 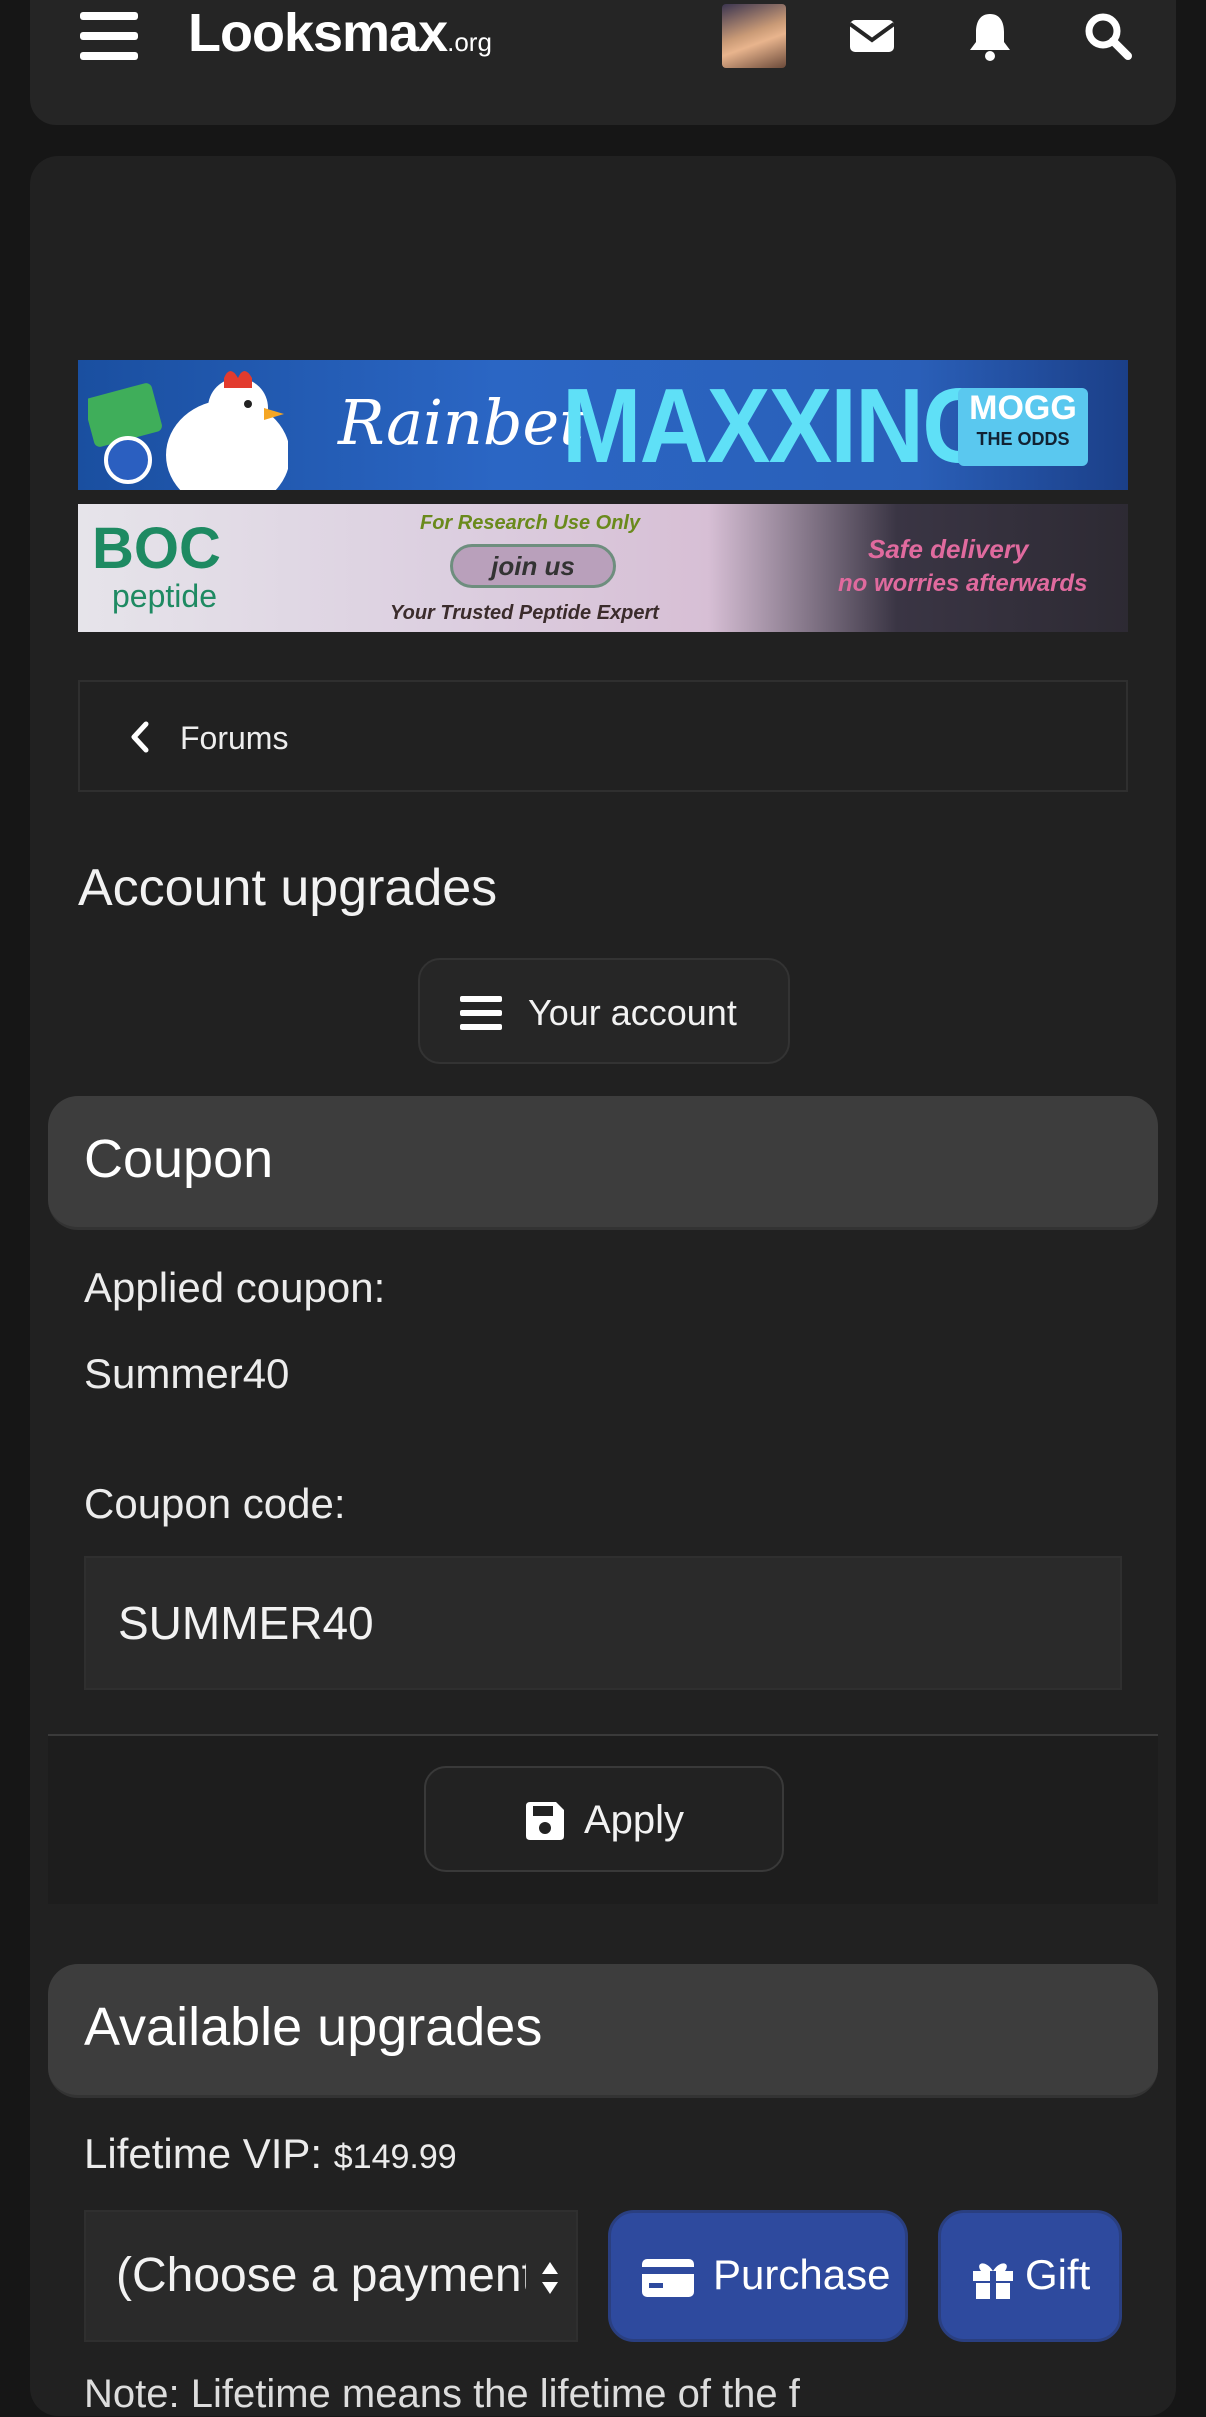 I want to click on rainbet-headline: MAXXING, so click(x=779, y=426).